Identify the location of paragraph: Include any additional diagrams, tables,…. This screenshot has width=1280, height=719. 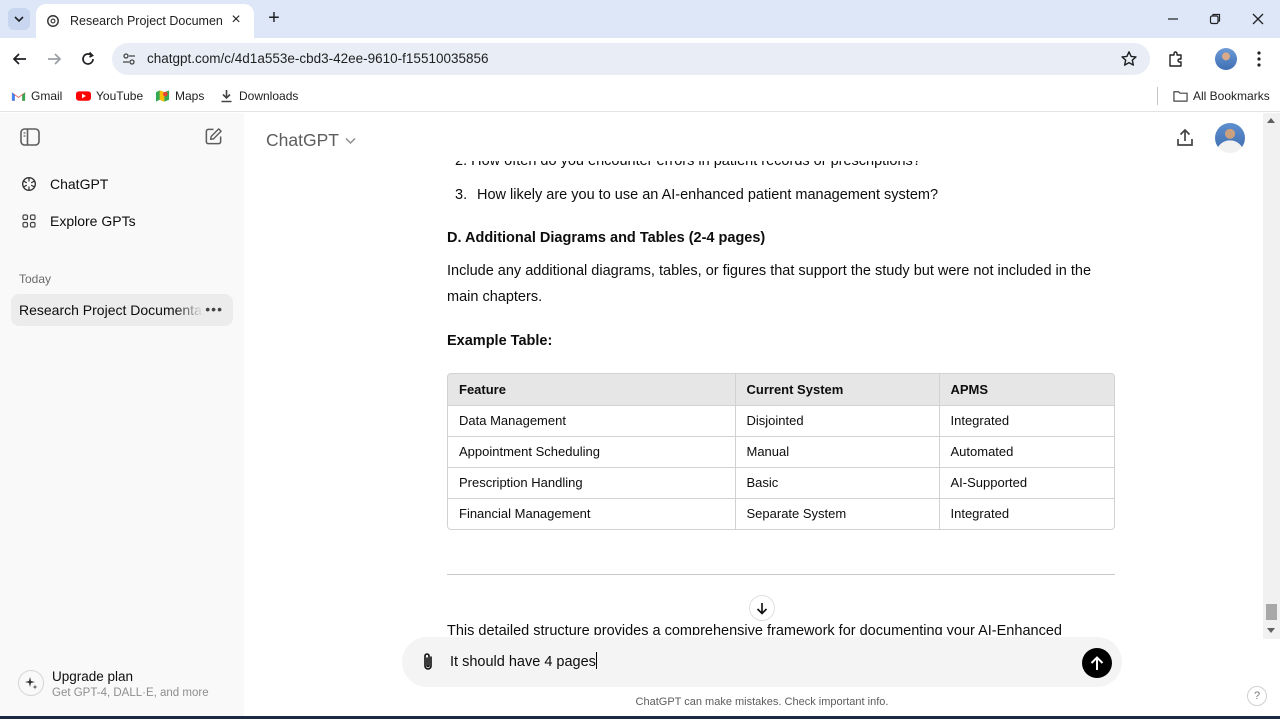
(769, 284).